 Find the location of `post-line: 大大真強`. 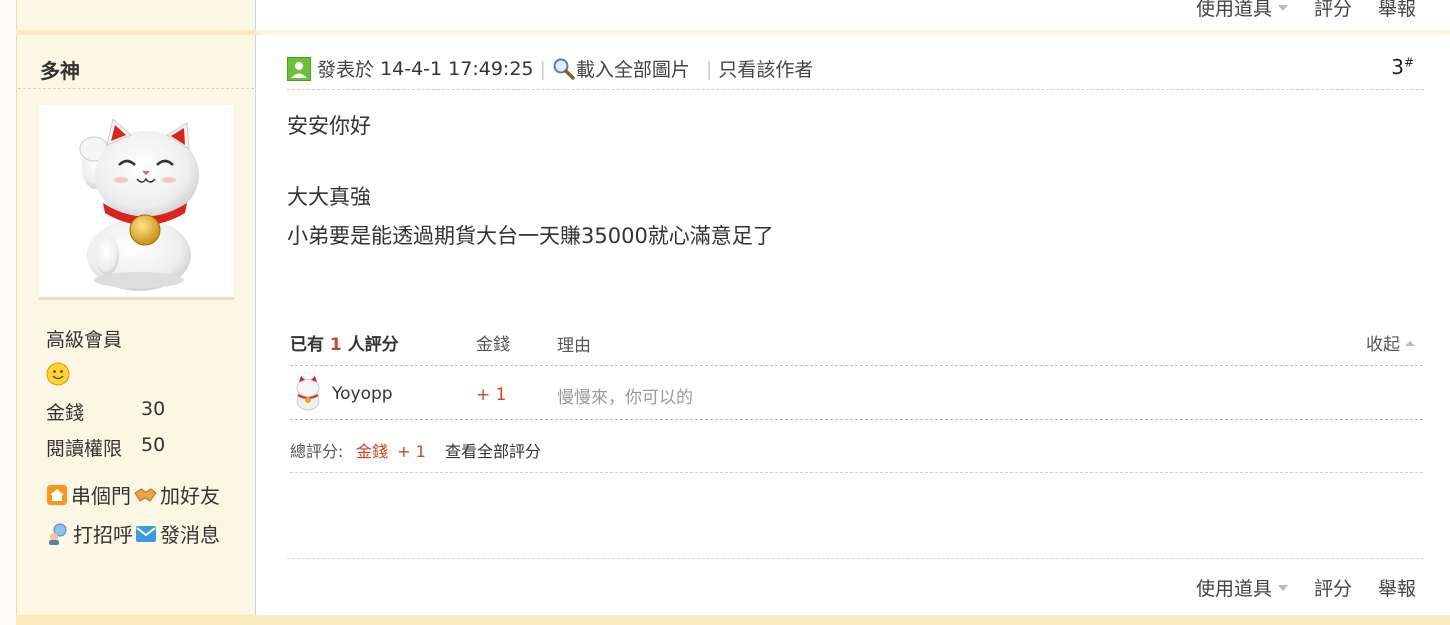

post-line: 大大真強 is located at coordinates (329, 197).